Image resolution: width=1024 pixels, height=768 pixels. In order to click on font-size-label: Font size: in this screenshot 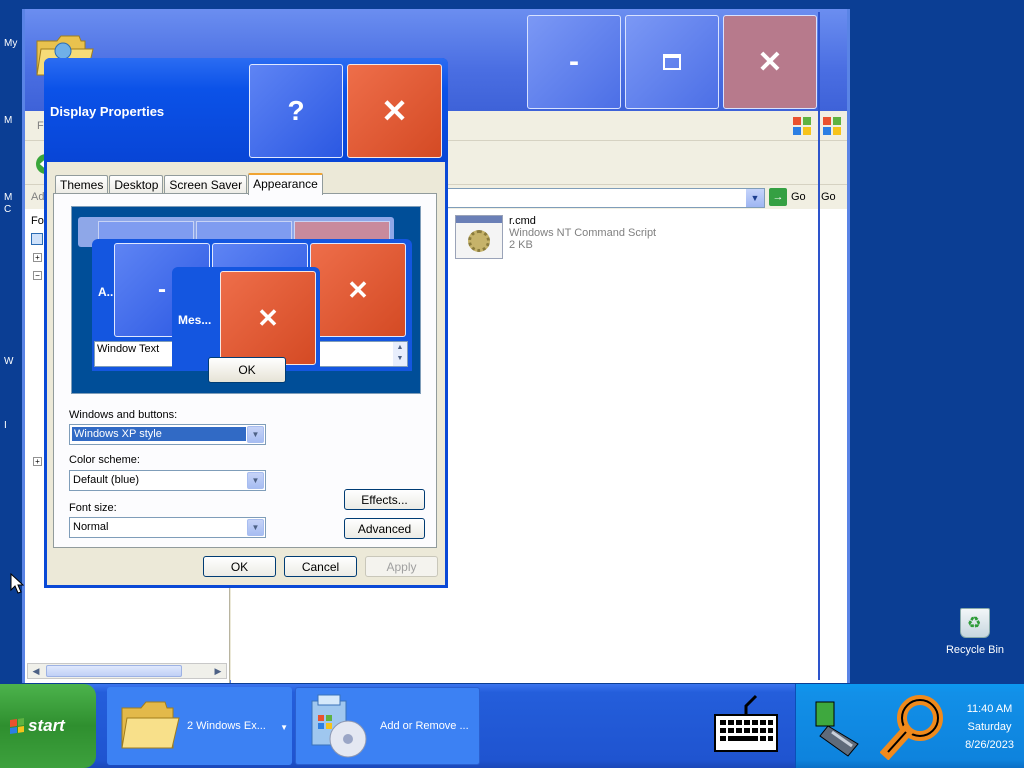, I will do `click(93, 508)`.